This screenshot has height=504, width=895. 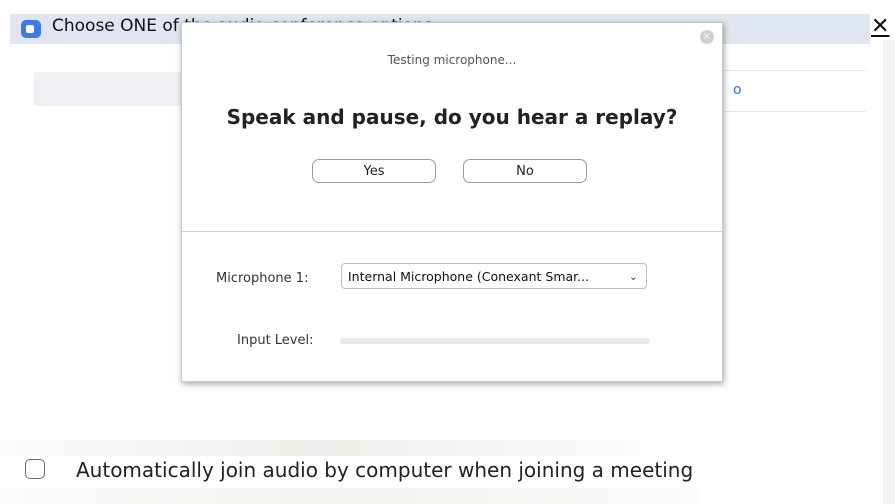 I want to click on background-blur-bottom, so click(x=350, y=496).